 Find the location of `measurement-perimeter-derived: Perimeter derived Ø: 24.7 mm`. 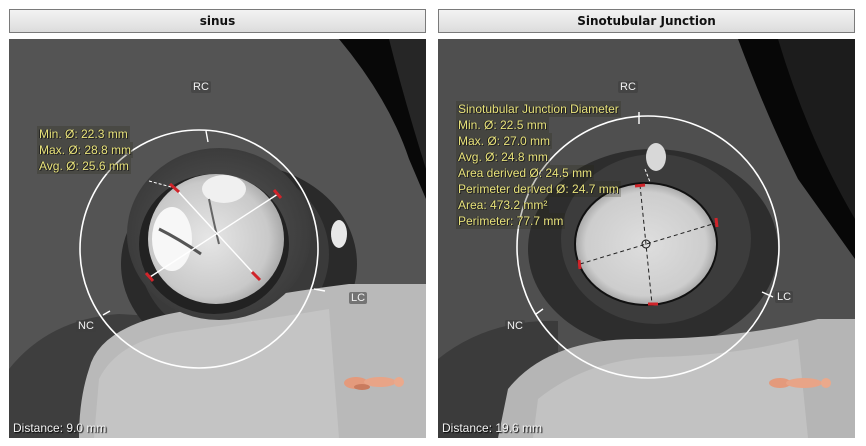

measurement-perimeter-derived: Perimeter derived Ø: 24.7 mm is located at coordinates (538, 189).